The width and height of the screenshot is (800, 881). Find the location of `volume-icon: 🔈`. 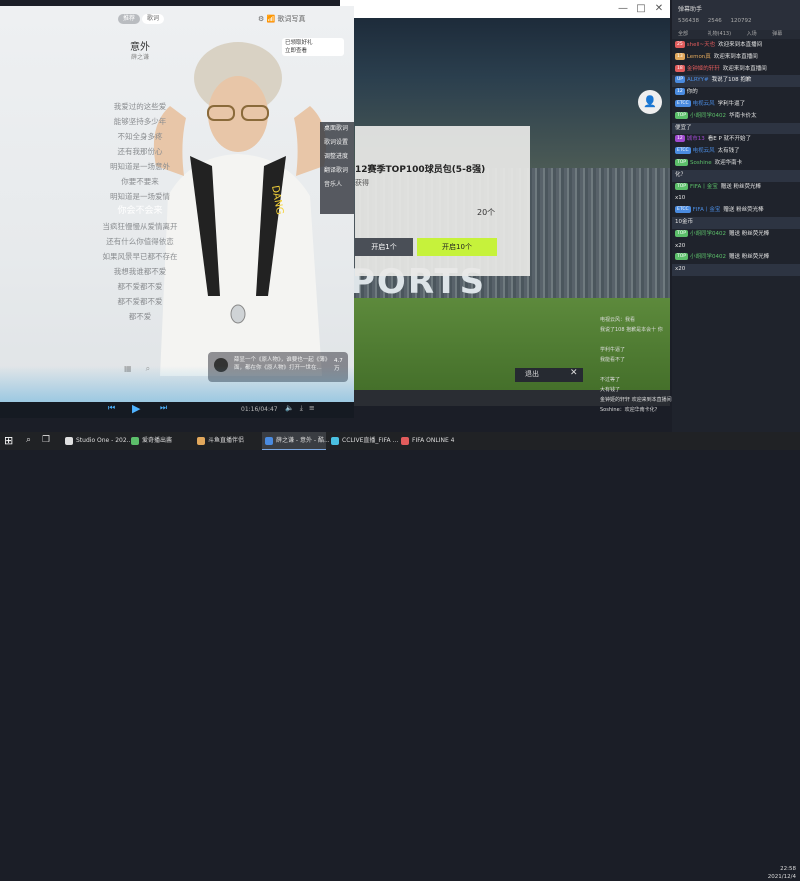

volume-icon: 🔈 is located at coordinates (292, 408).